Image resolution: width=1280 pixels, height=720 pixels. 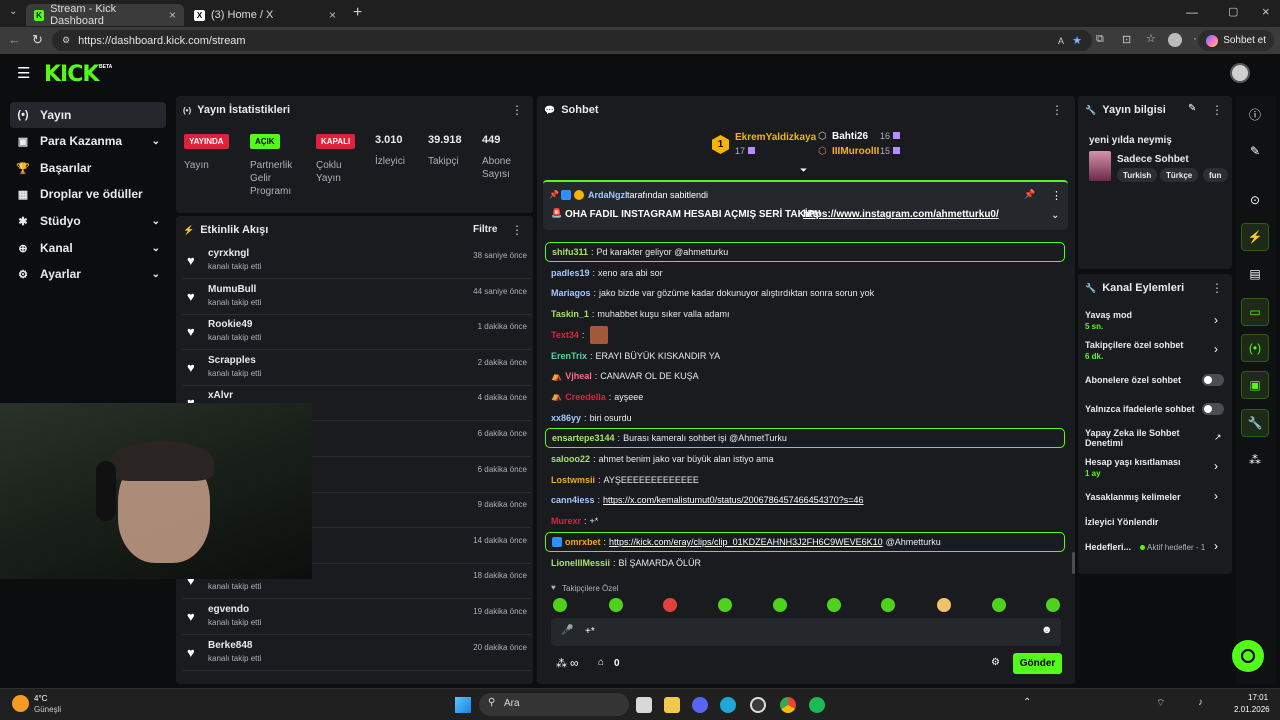 What do you see at coordinates (1153, 159) in the screenshot?
I see `category-name: Sadece Sohbet` at bounding box center [1153, 159].